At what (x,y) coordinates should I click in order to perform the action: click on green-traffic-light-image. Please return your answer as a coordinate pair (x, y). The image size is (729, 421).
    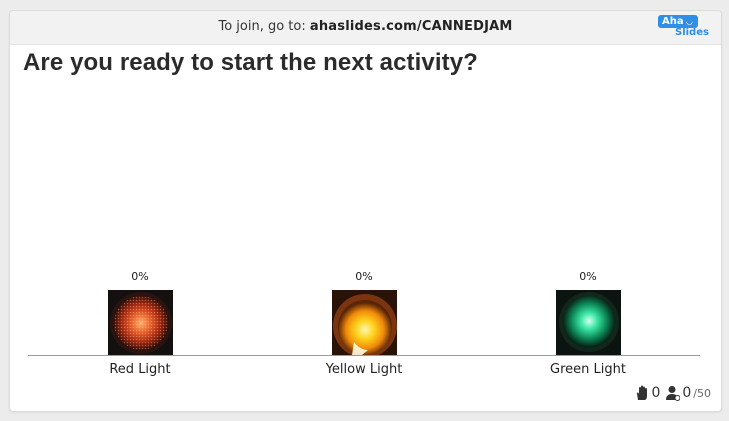
    Looking at the image, I should click on (588, 322).